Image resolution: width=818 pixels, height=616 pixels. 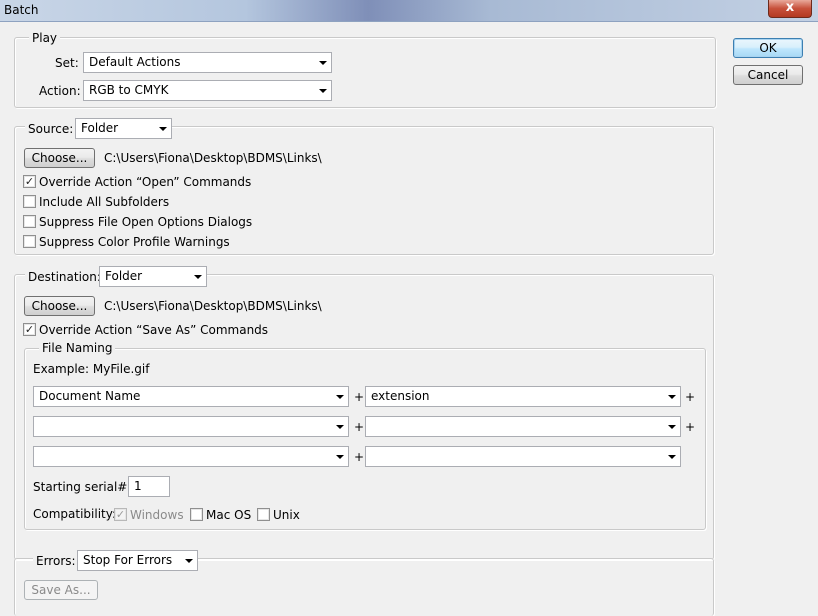 I want to click on action-dropdown: RGB to CMYK, so click(x=207, y=90).